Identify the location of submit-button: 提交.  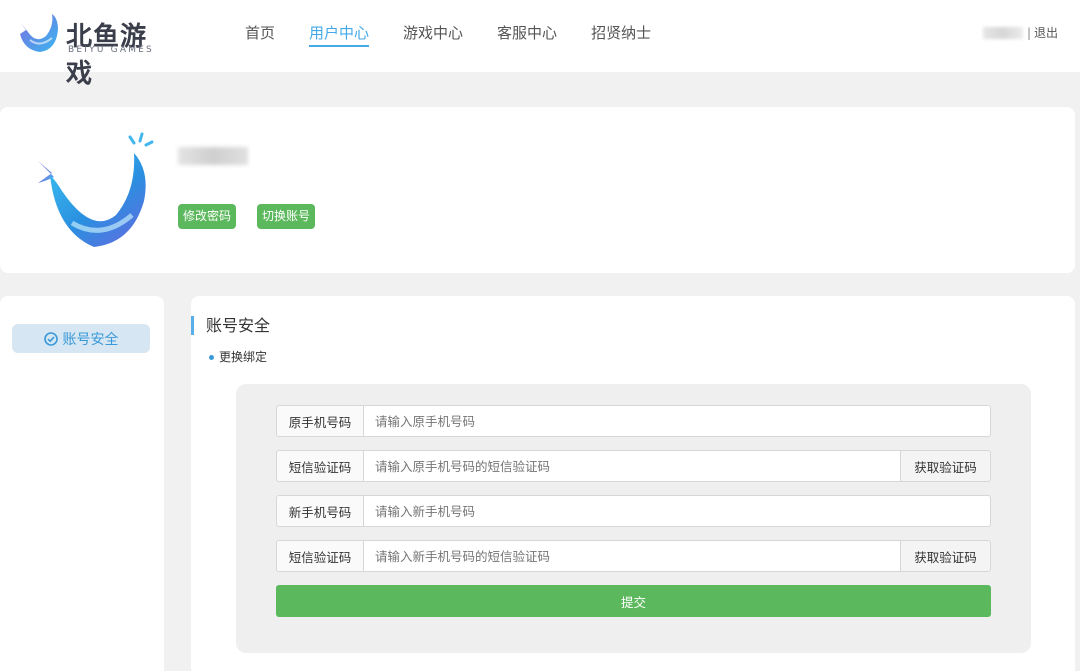
(633, 601).